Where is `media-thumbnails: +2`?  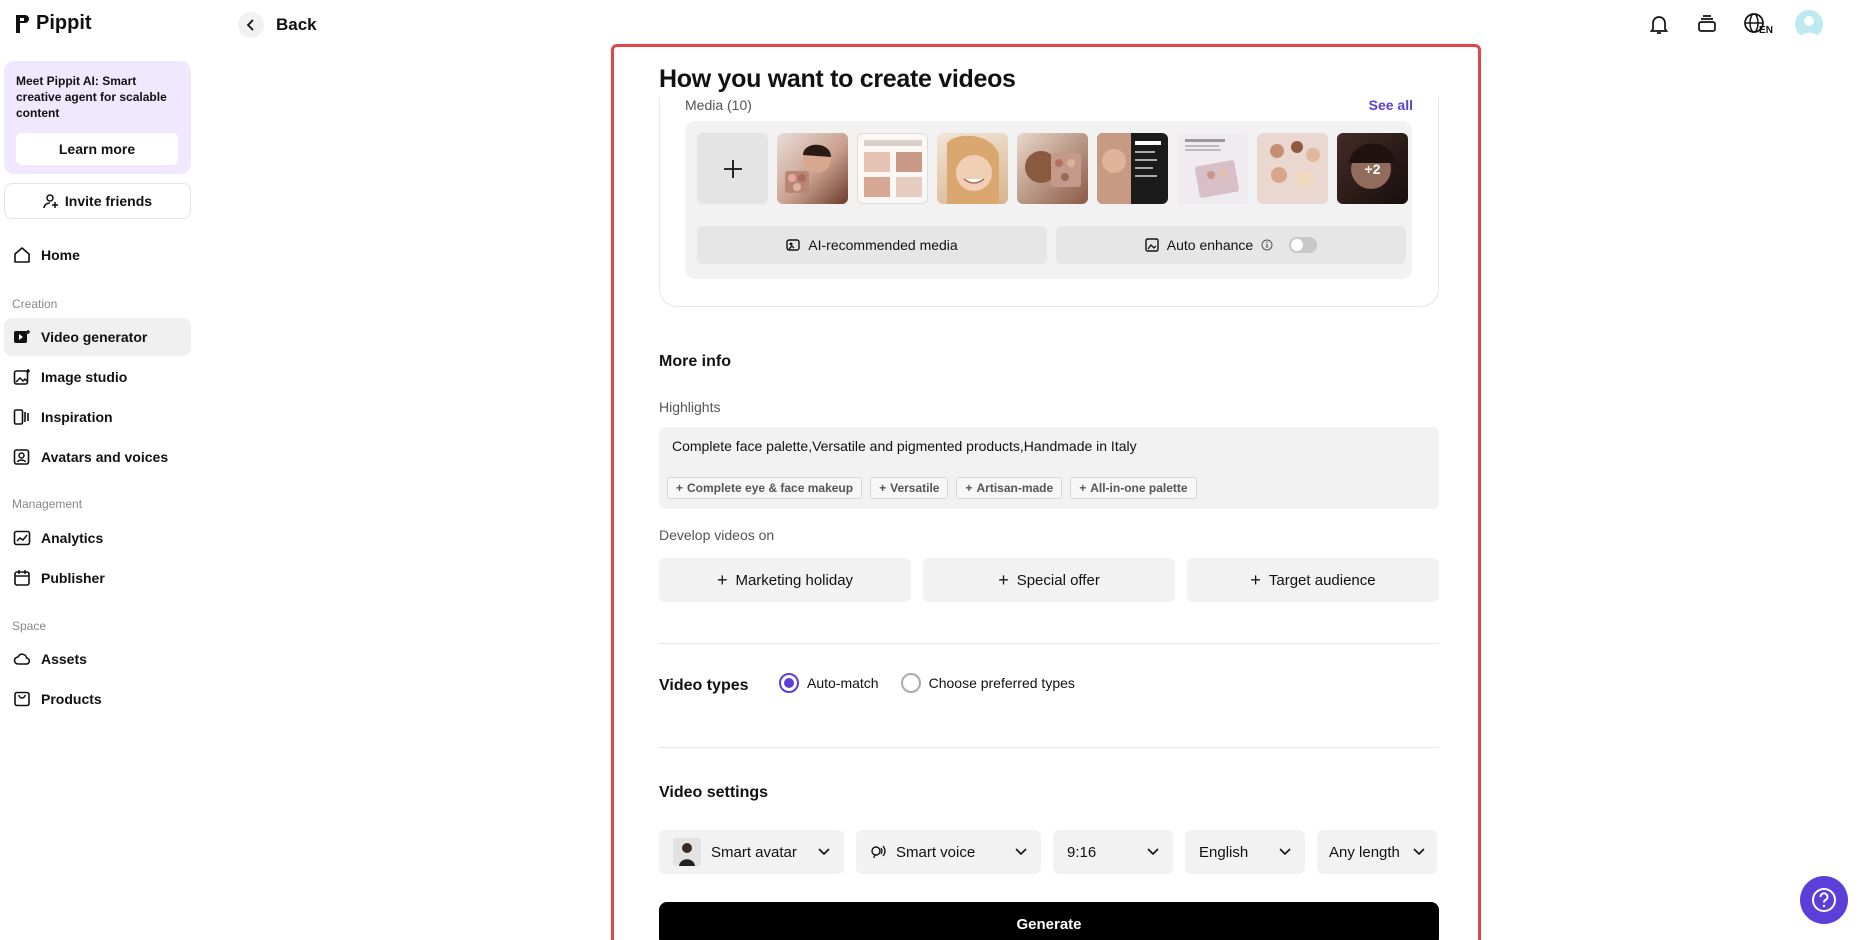
media-thumbnails: +2 is located at coordinates (1052, 168).